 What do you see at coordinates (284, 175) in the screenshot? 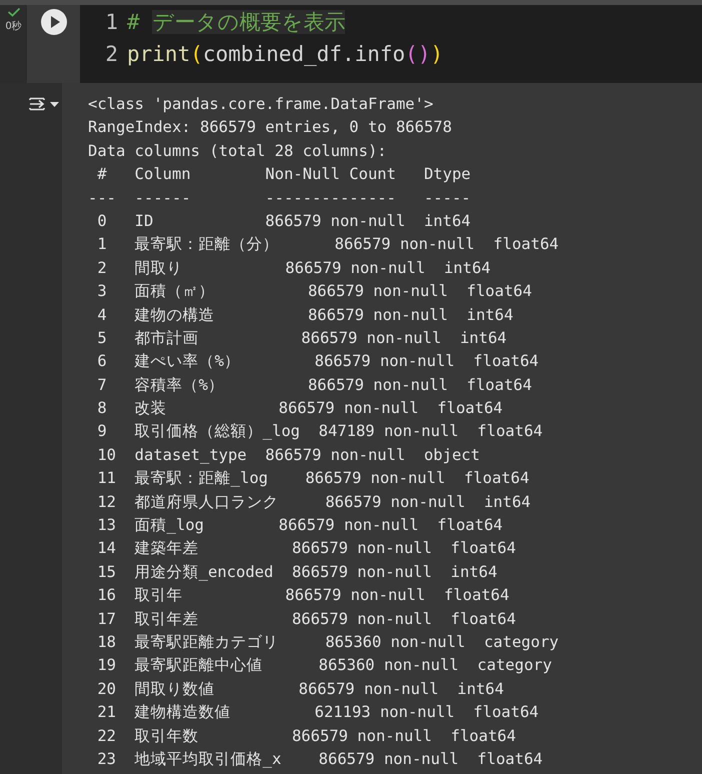
I see `output-line: # Column Non-Null Count Dtype` at bounding box center [284, 175].